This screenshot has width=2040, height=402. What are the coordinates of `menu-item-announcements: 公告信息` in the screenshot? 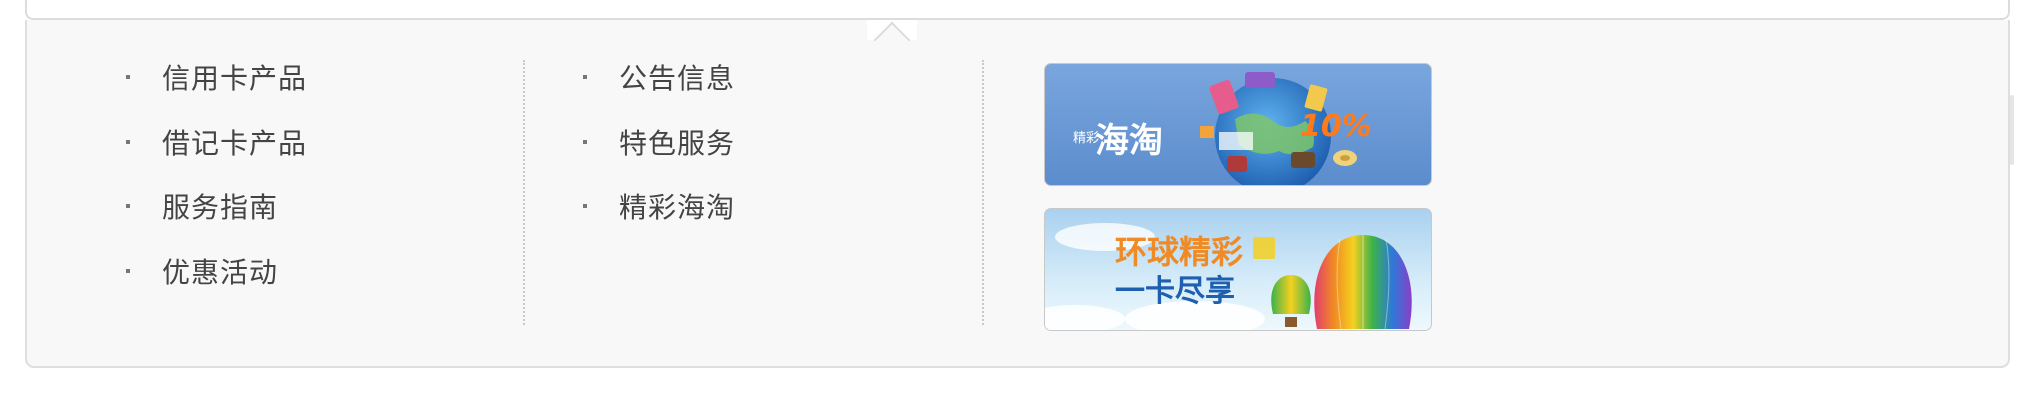 It's located at (733, 77).